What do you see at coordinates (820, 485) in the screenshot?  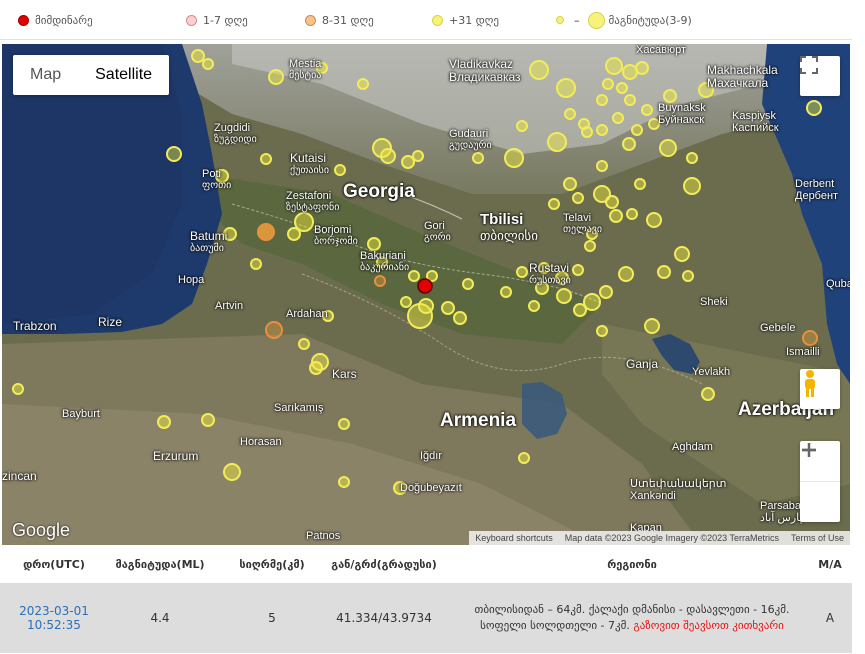 I see `zoom-out-button` at bounding box center [820, 485].